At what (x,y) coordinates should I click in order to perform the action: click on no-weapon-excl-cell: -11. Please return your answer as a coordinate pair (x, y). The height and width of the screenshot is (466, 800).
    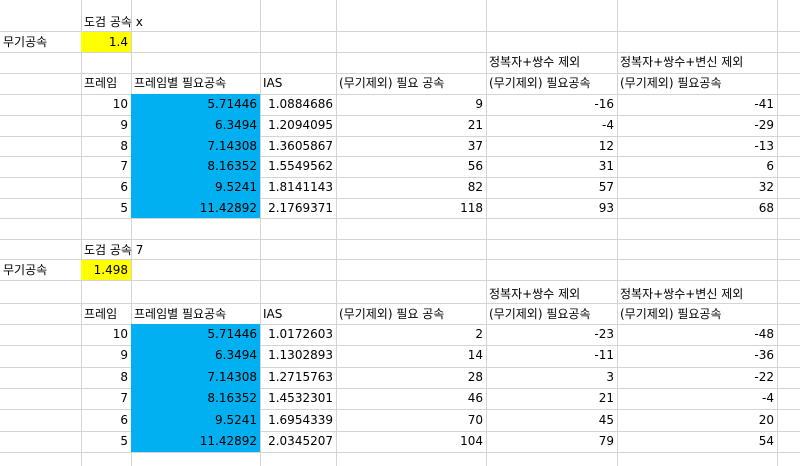
    Looking at the image, I should click on (551, 355).